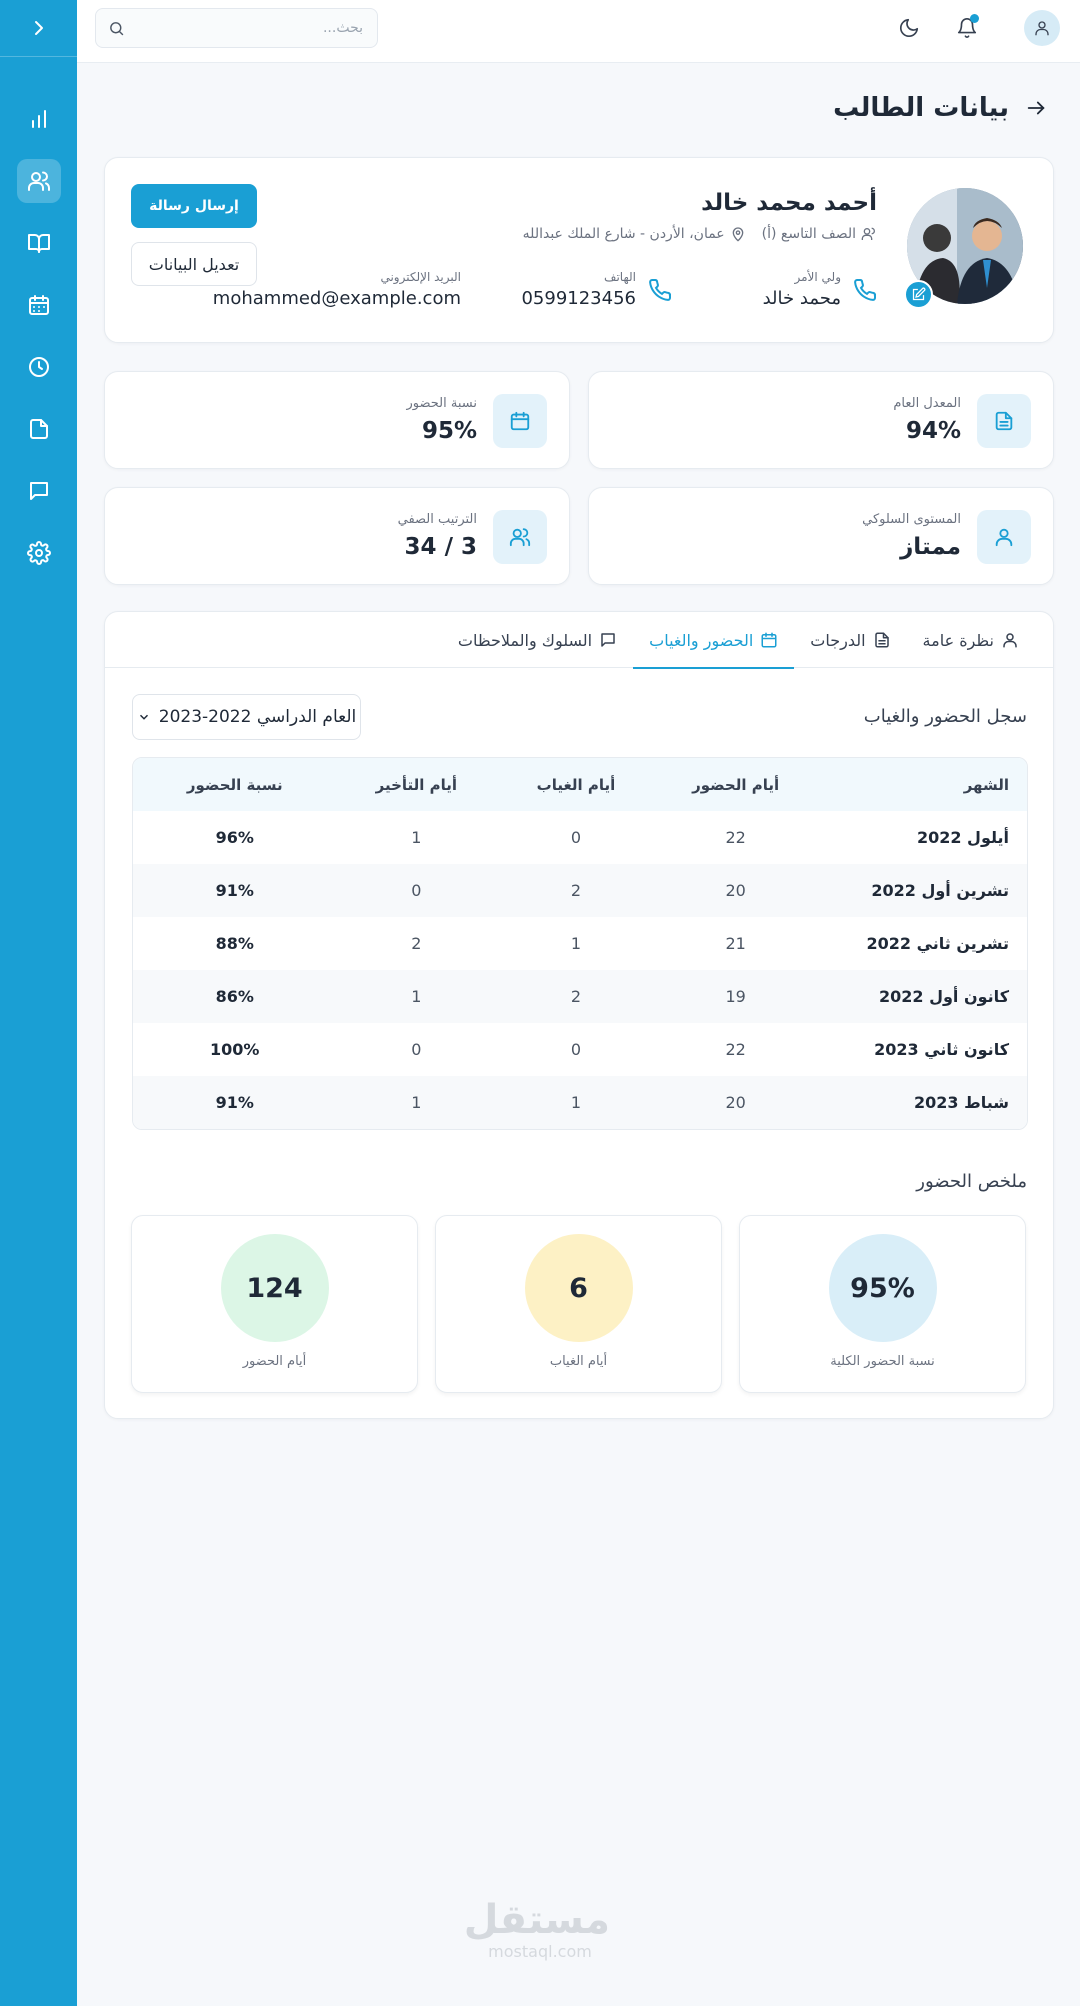  I want to click on stat-value: ممتاز, so click(930, 547).